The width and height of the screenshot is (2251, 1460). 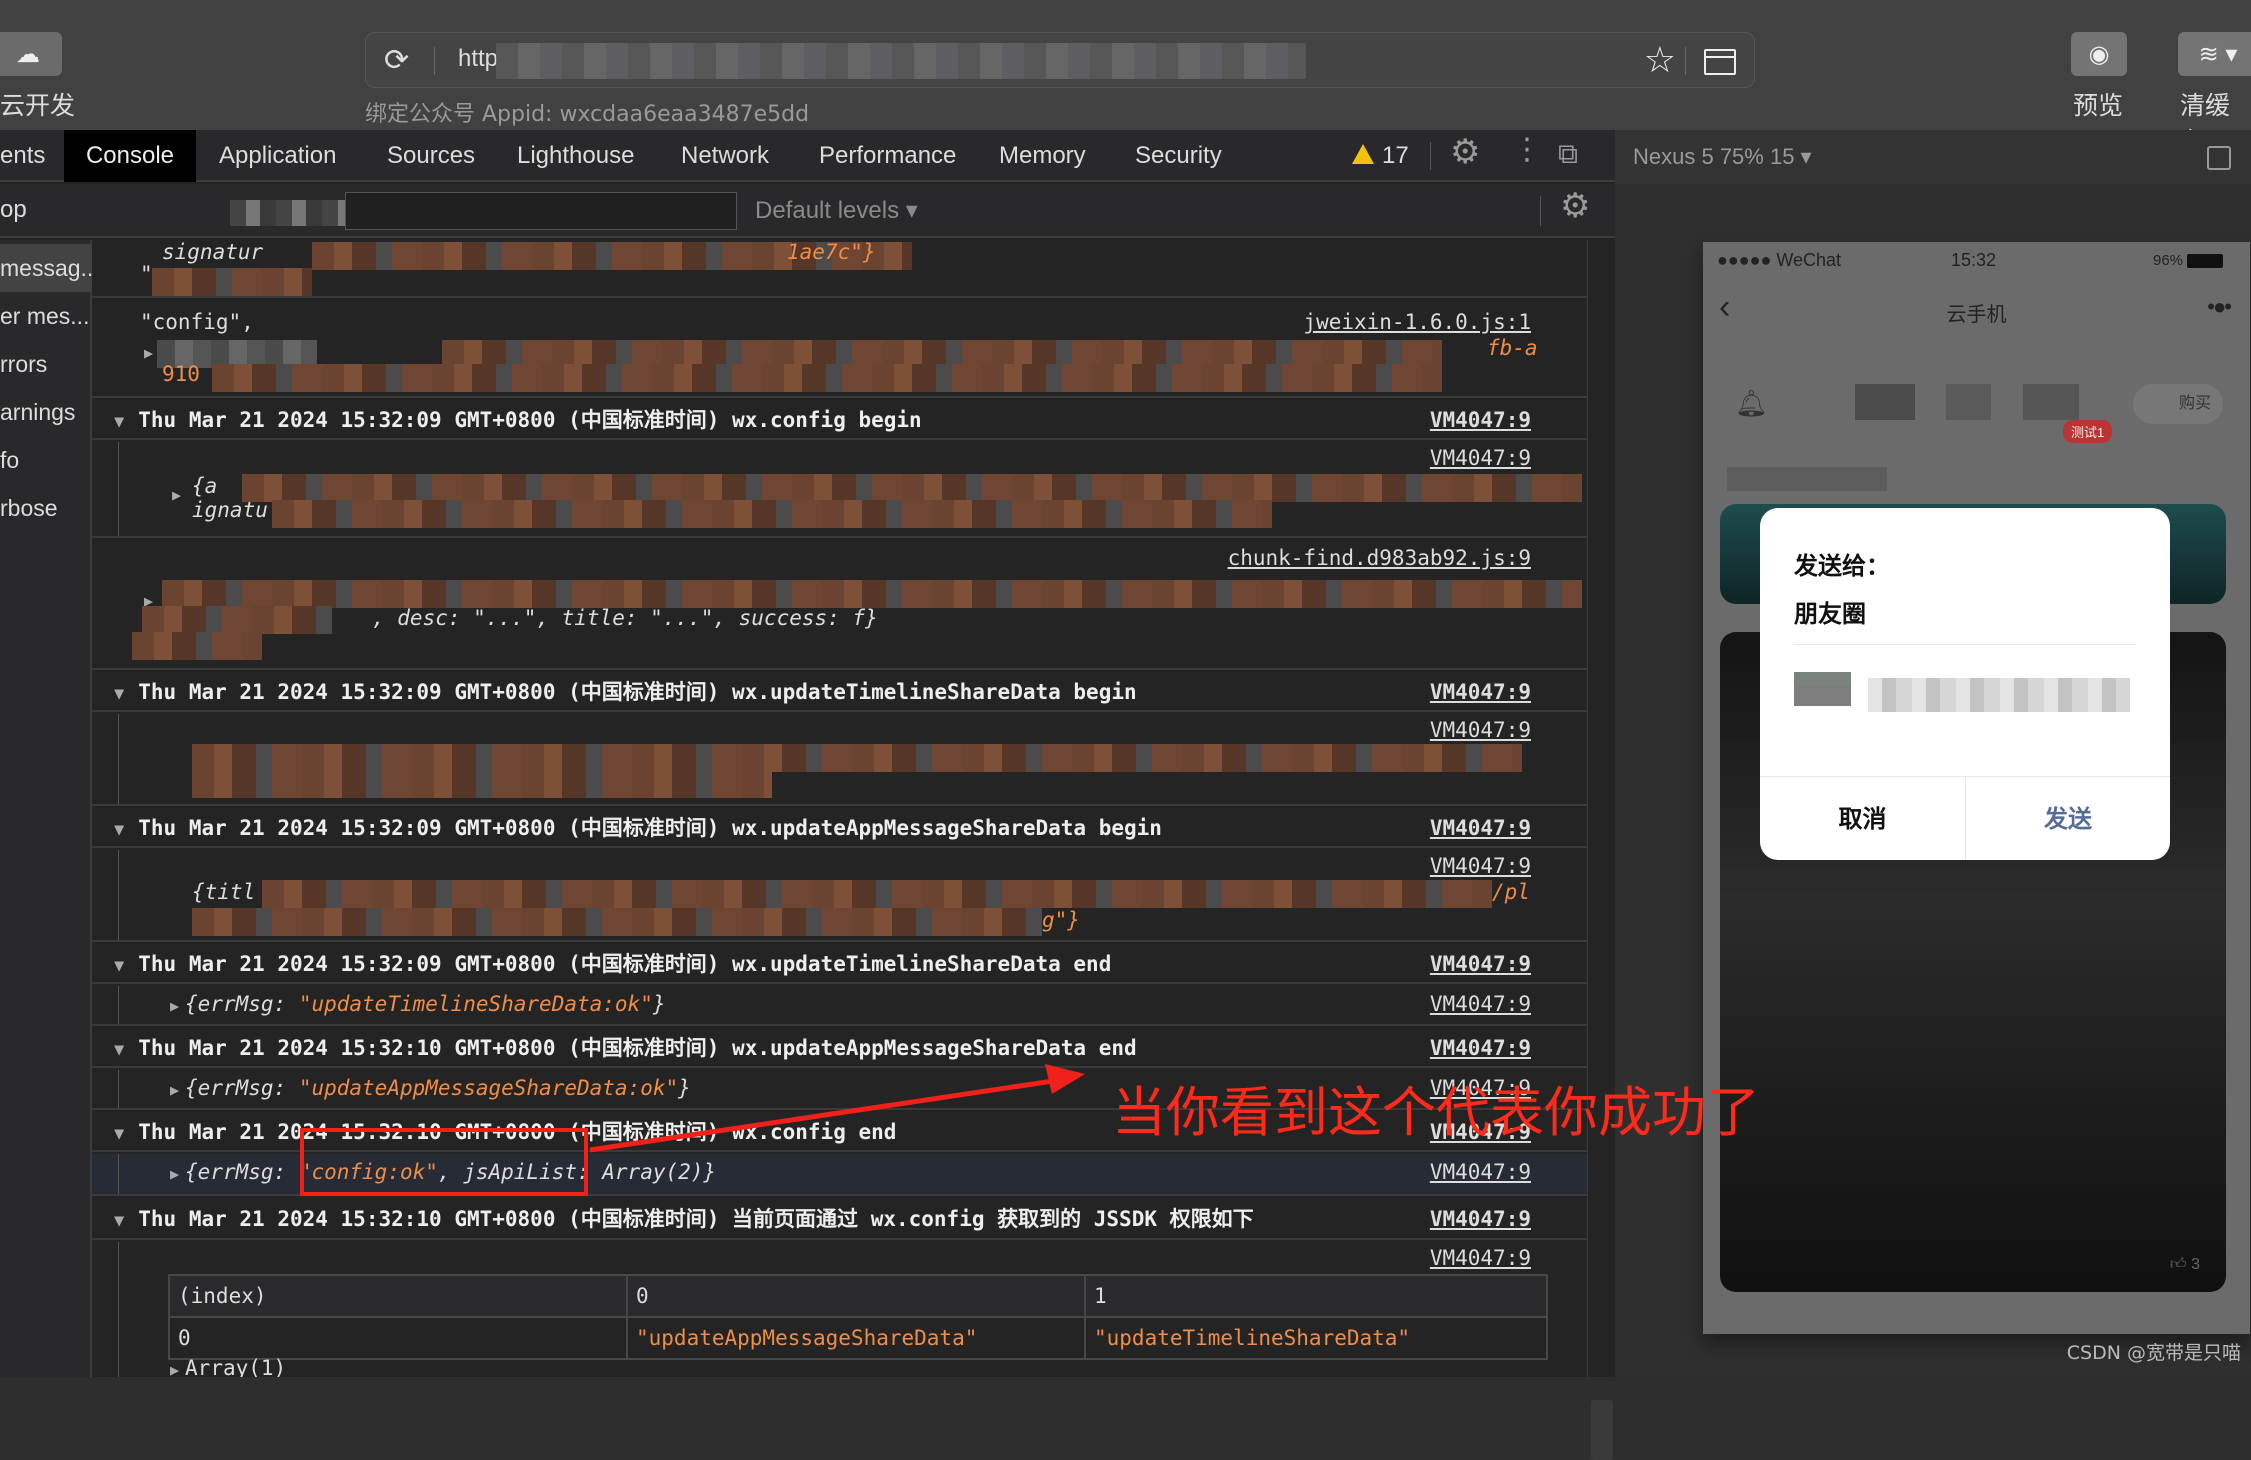 What do you see at coordinates (1602, 1430) in the screenshot?
I see `scrollbar-thumb` at bounding box center [1602, 1430].